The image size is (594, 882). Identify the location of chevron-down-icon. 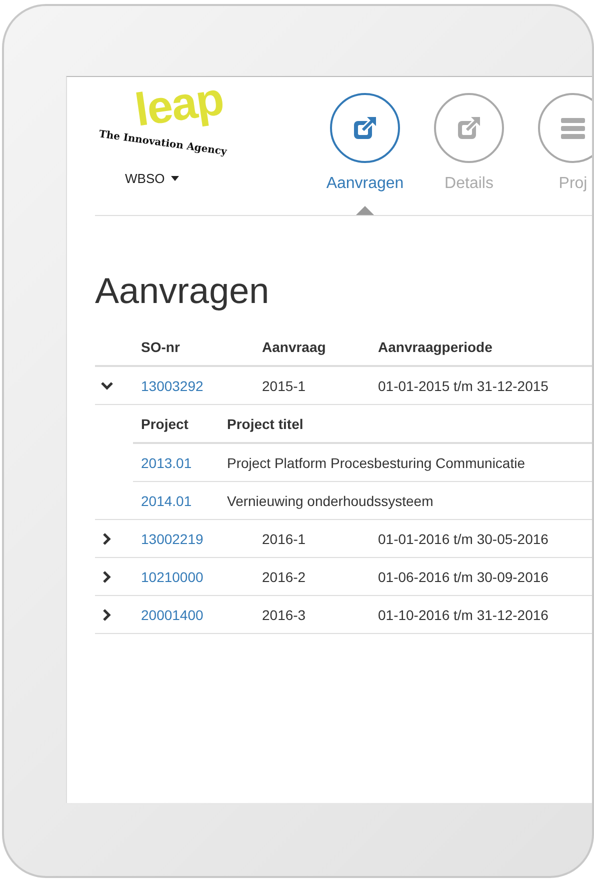
(107, 386).